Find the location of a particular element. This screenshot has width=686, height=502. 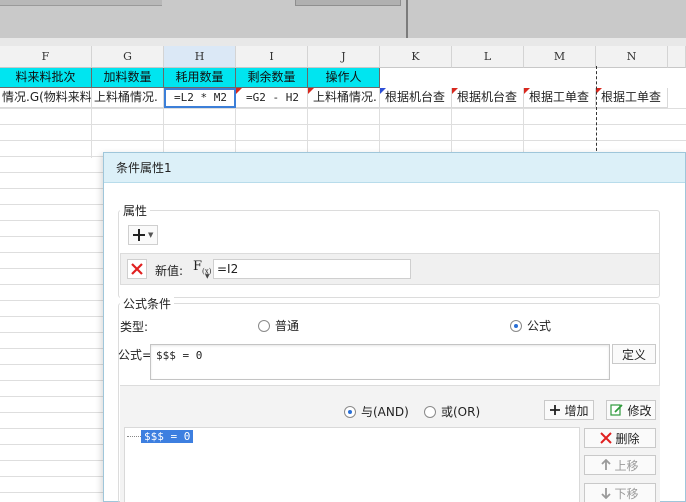

cell-l2: 根据机台查 is located at coordinates (488, 98).